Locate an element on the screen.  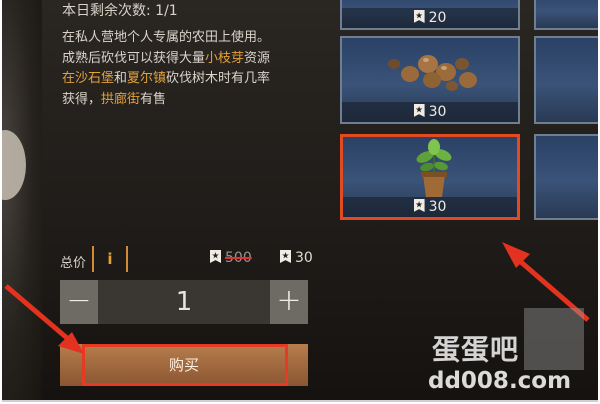
quantity-value: 1 is located at coordinates (184, 302).